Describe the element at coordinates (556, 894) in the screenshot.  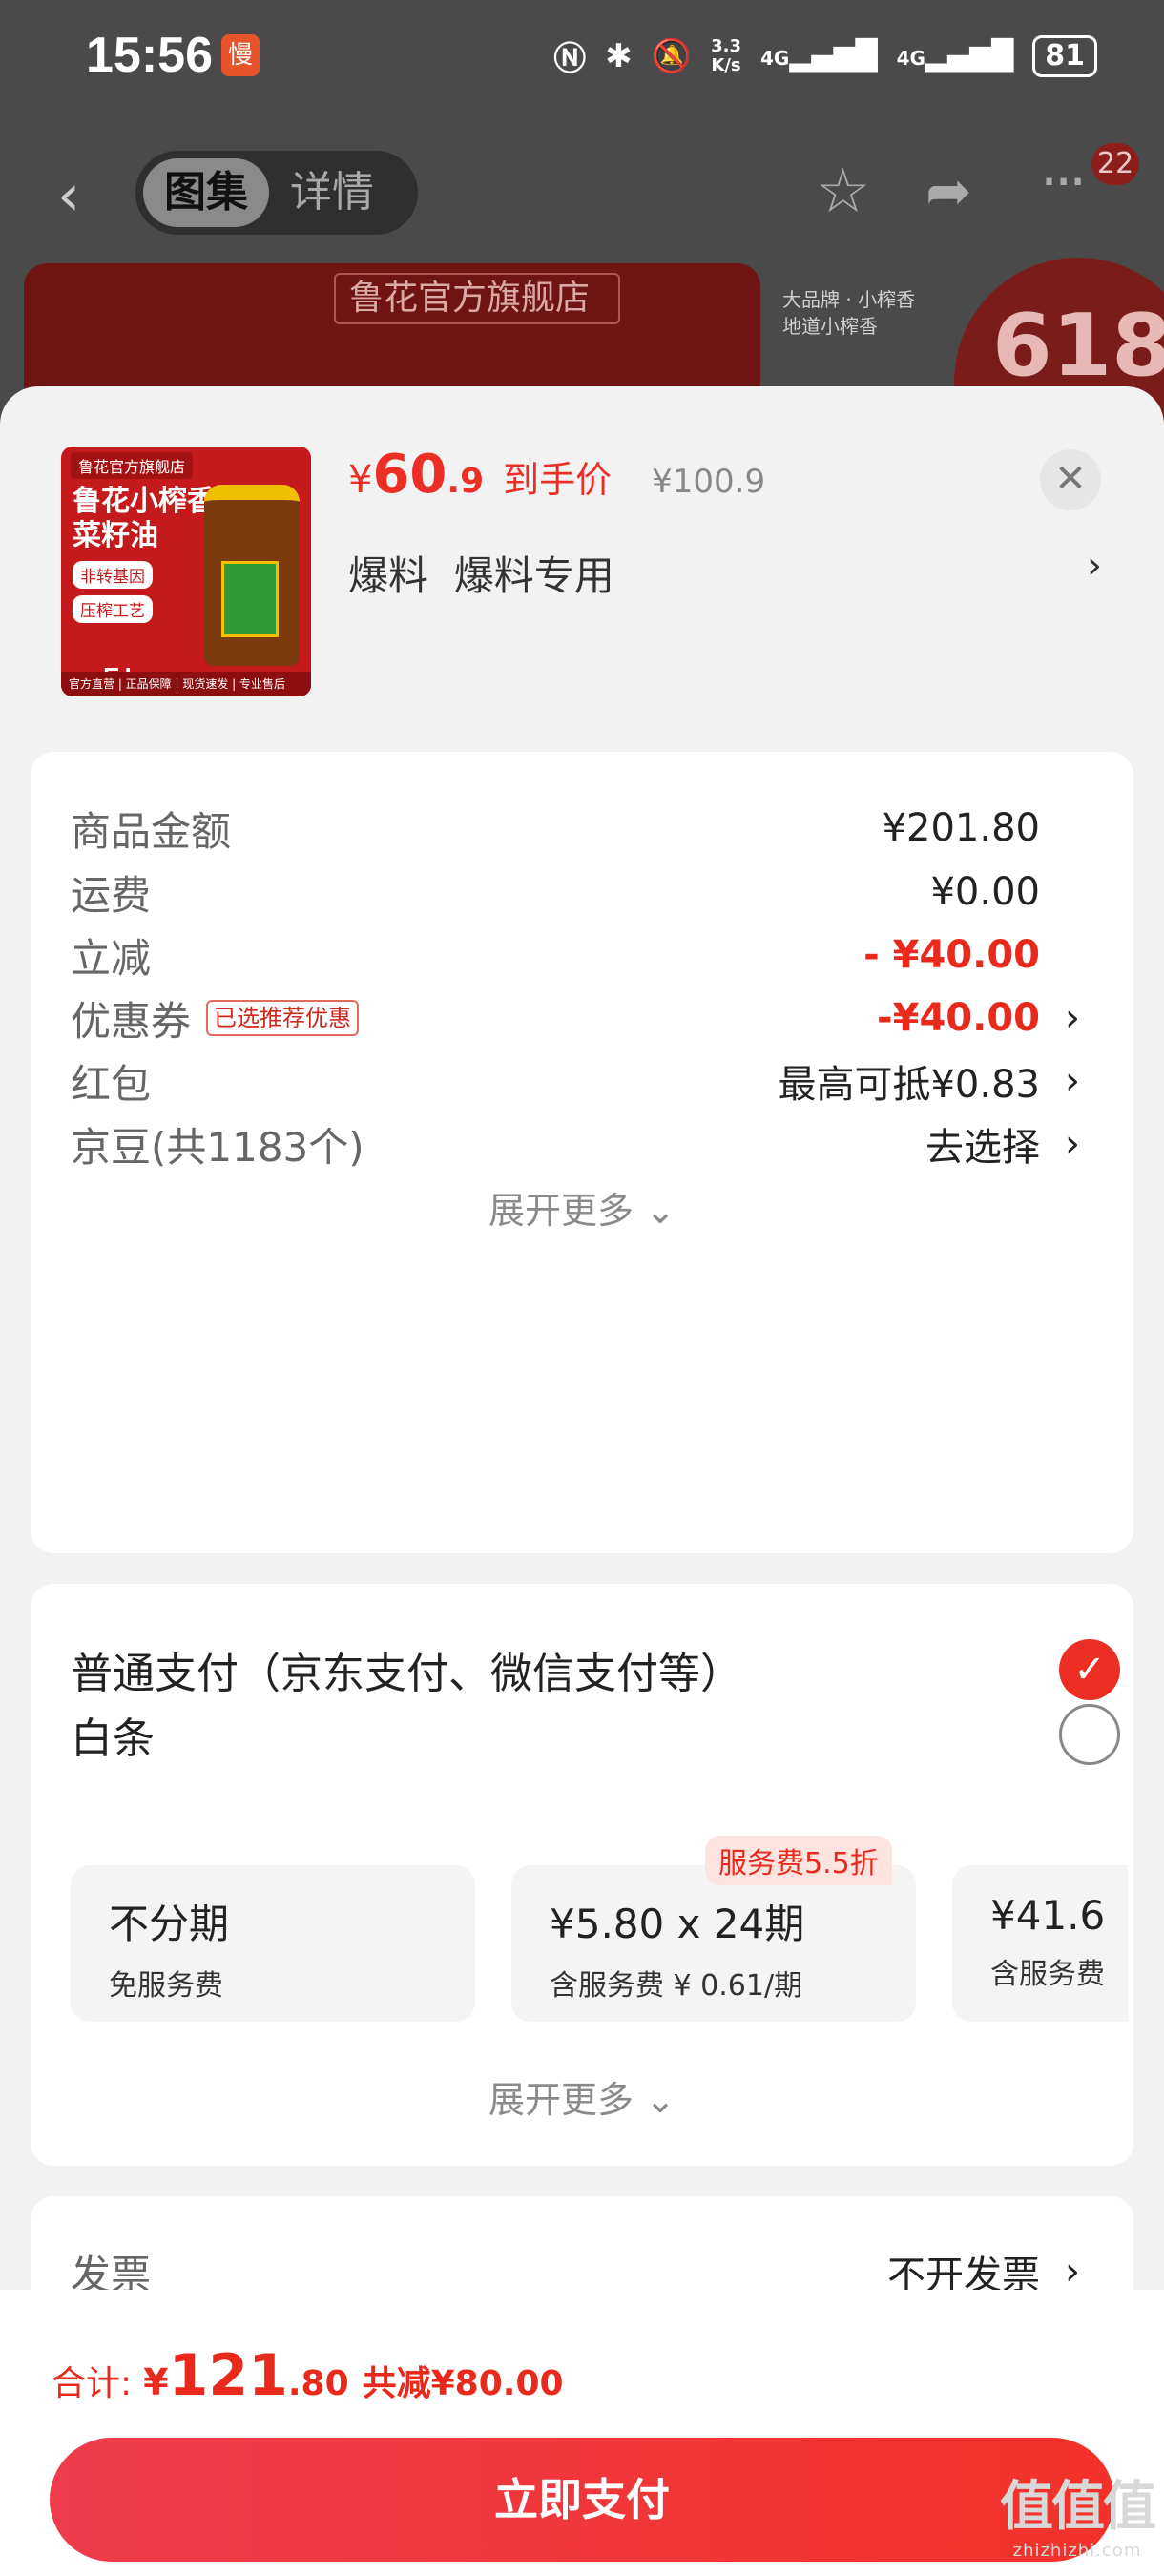
I see `row-shipping: 运费 ¥0.00` at that location.